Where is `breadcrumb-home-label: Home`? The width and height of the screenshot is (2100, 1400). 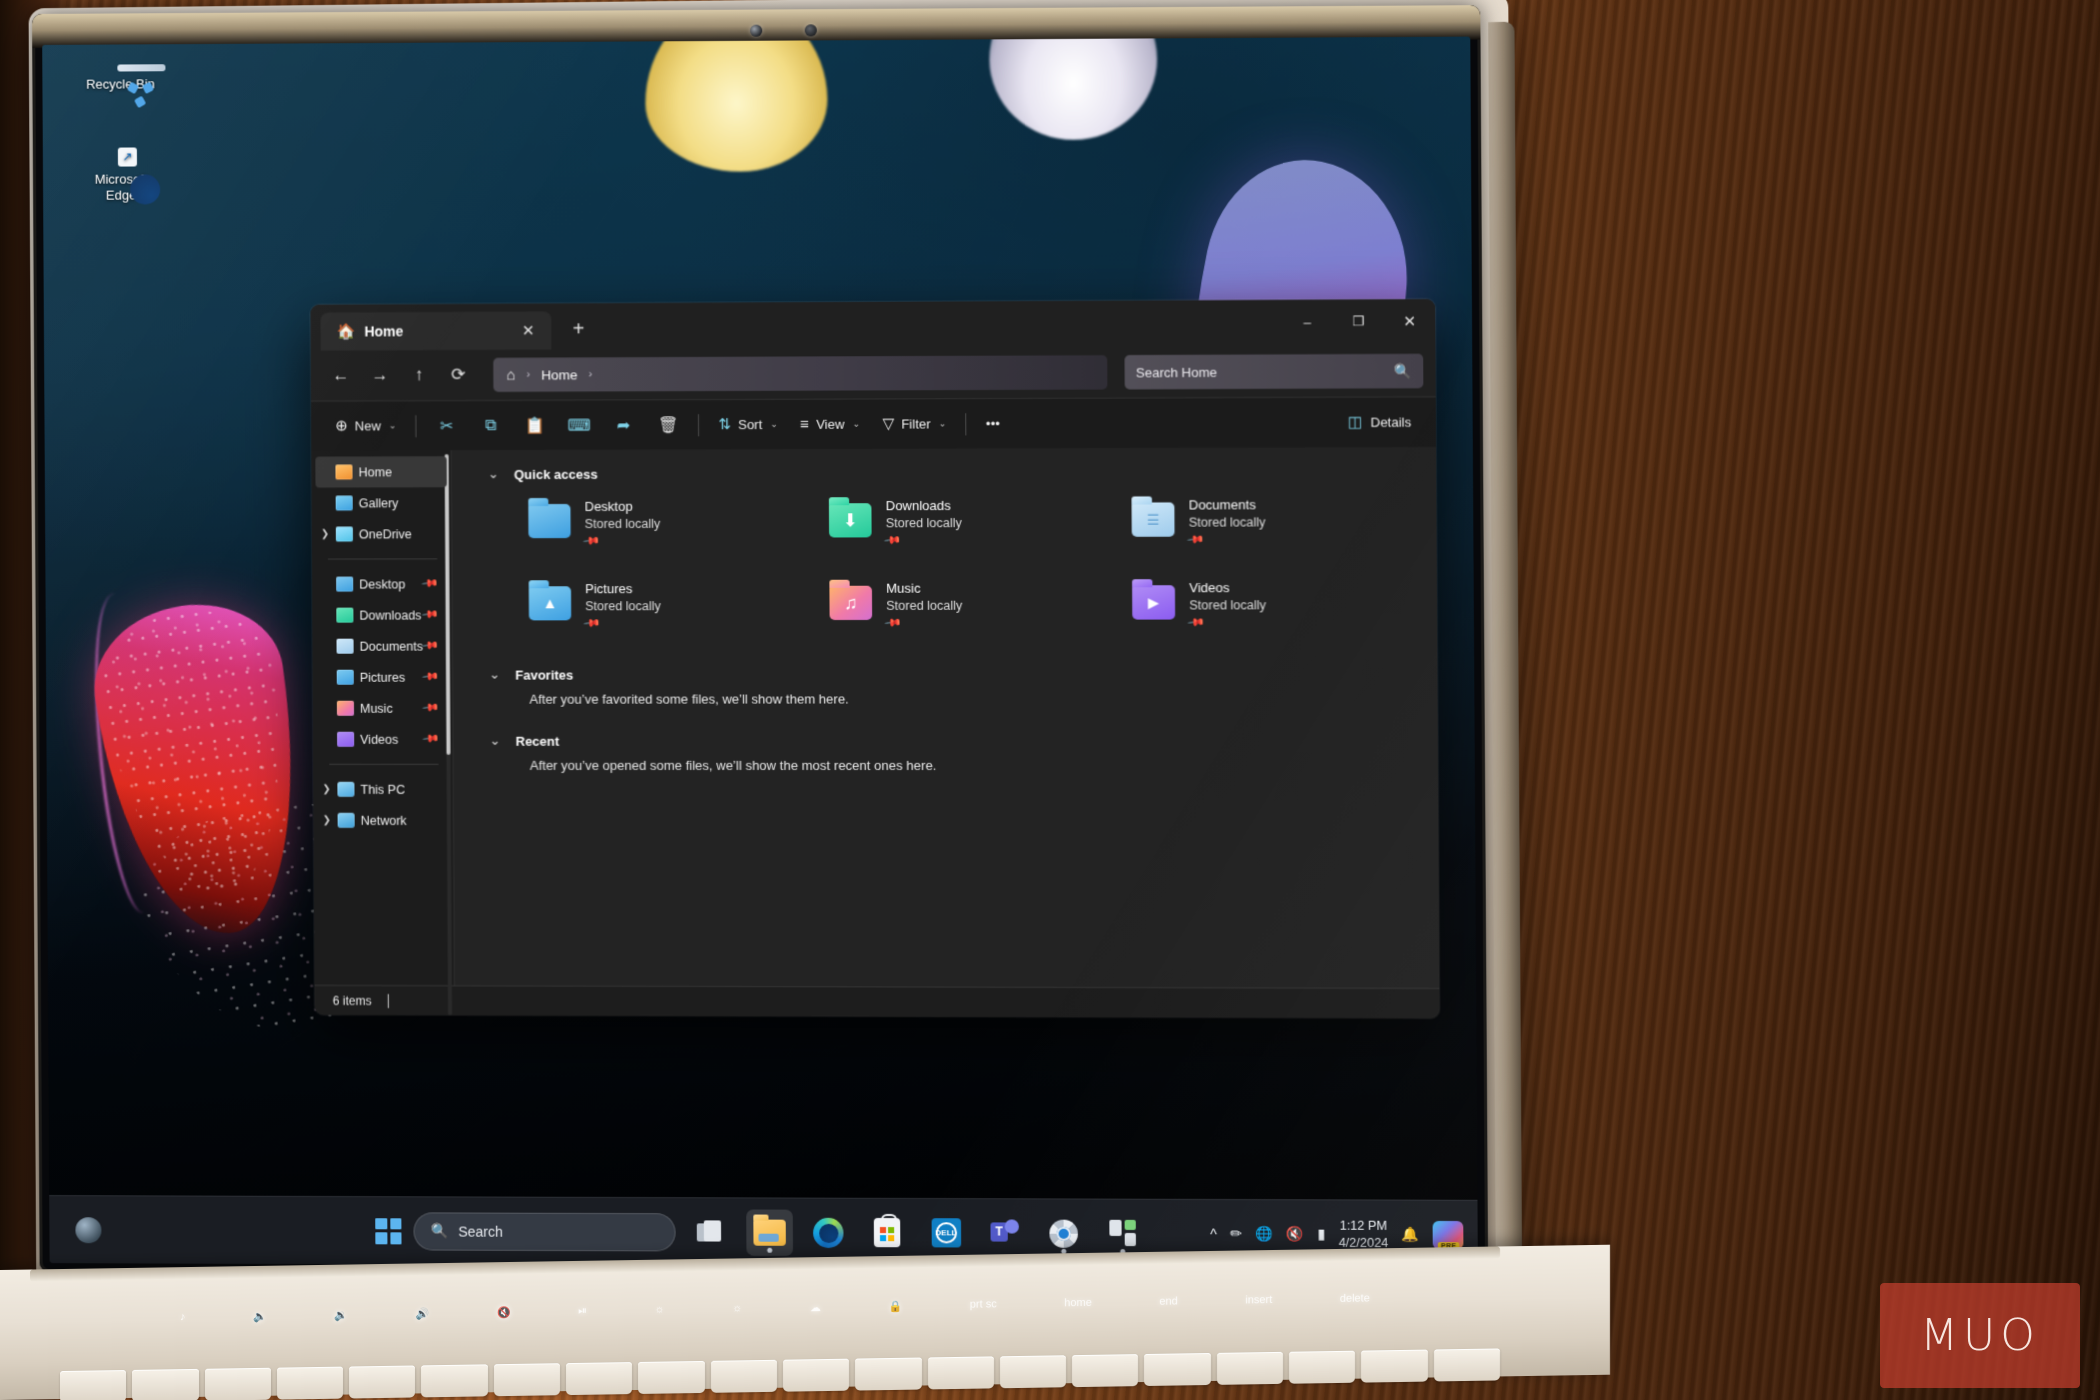 breadcrumb-home-label: Home is located at coordinates (559, 374).